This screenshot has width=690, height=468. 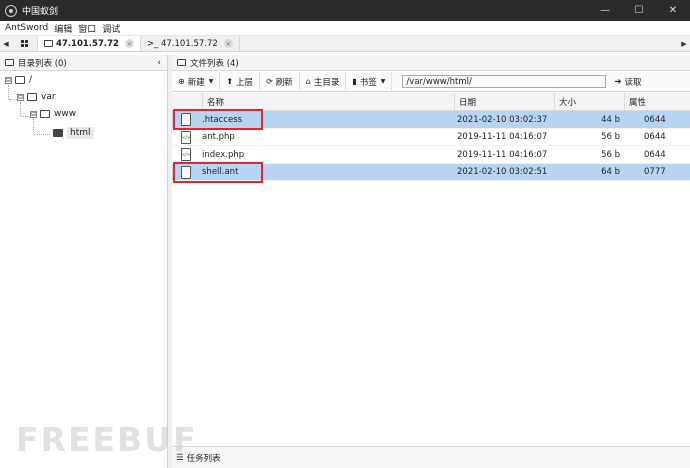 I want to click on title-bar: 中国蚁剑 — ☐ ✕, so click(x=345, y=10).